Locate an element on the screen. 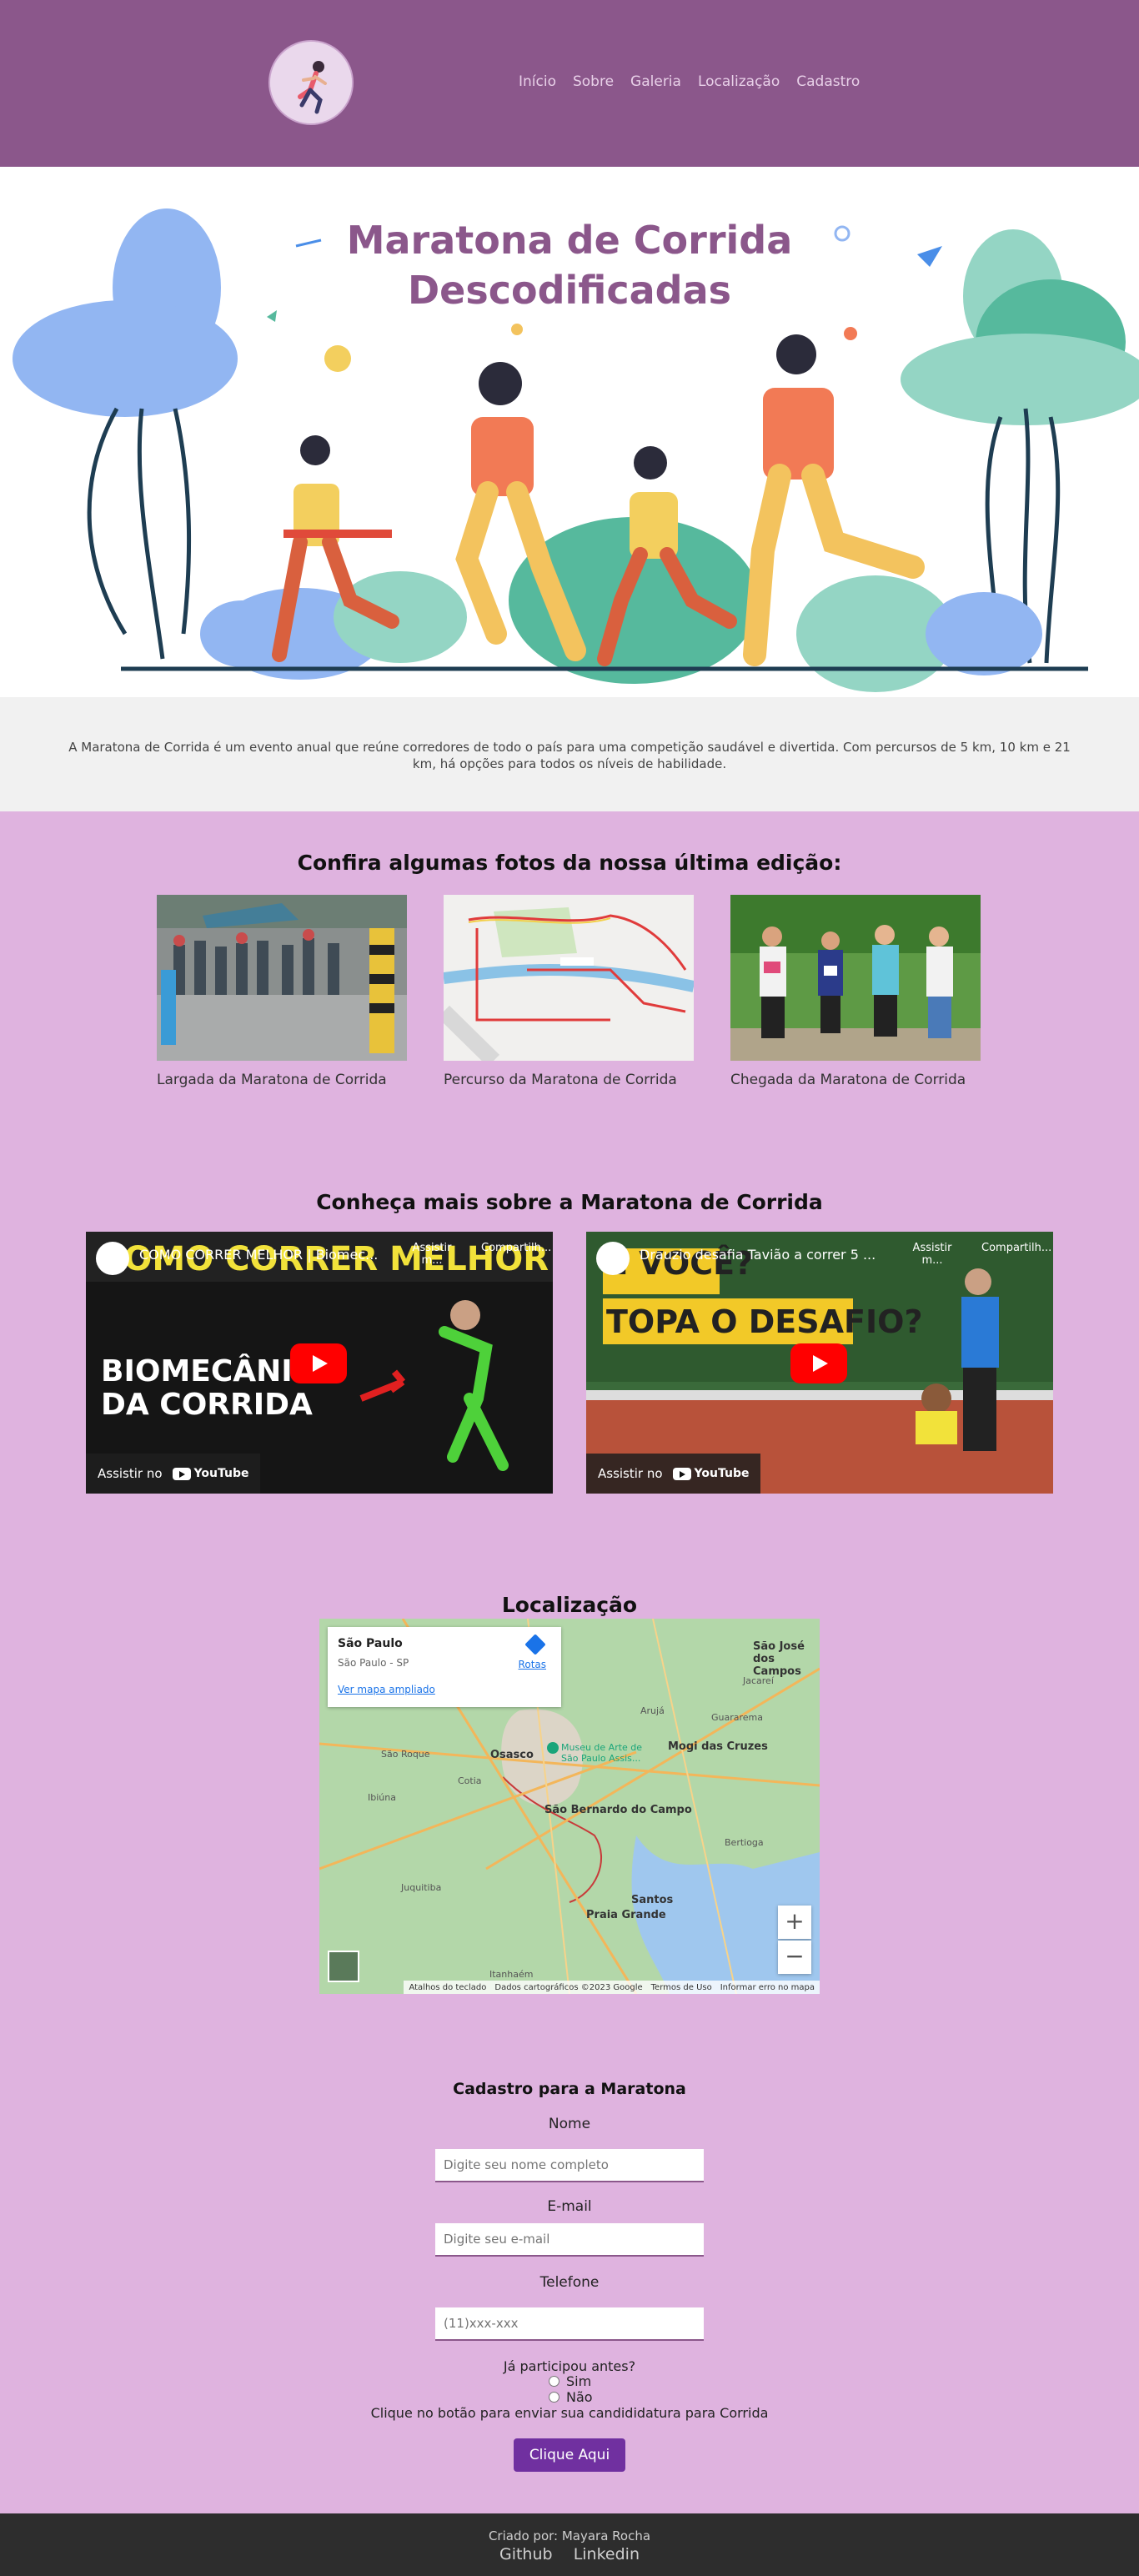  photo-route-map is located at coordinates (569, 978).